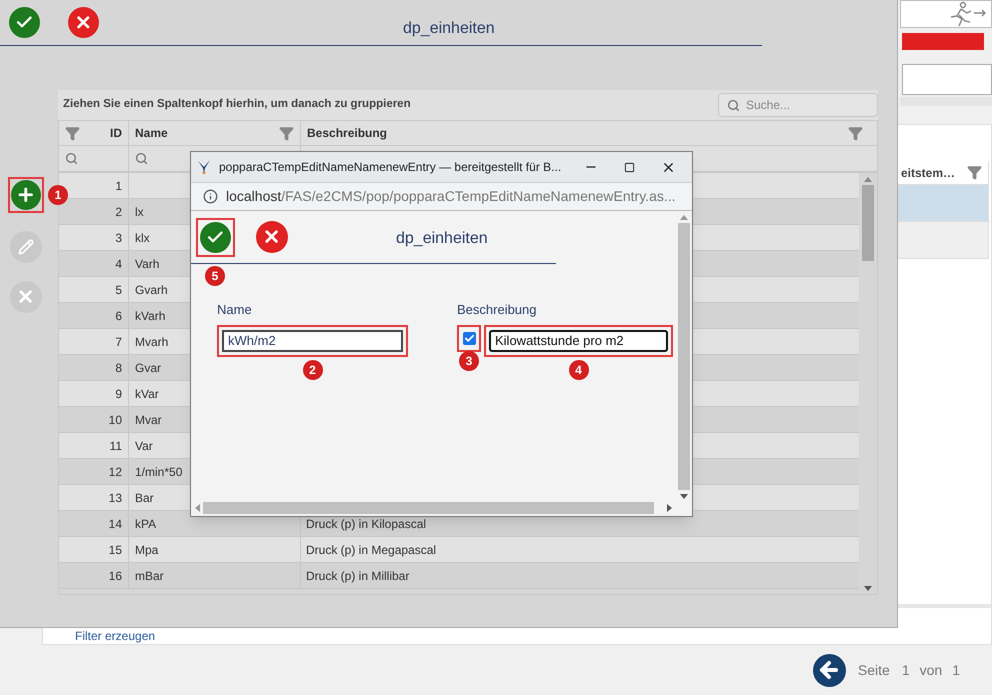 Image resolution: width=992 pixels, height=695 pixels. Describe the element at coordinates (469, 360) in the screenshot. I see `callout-number: 3` at that location.